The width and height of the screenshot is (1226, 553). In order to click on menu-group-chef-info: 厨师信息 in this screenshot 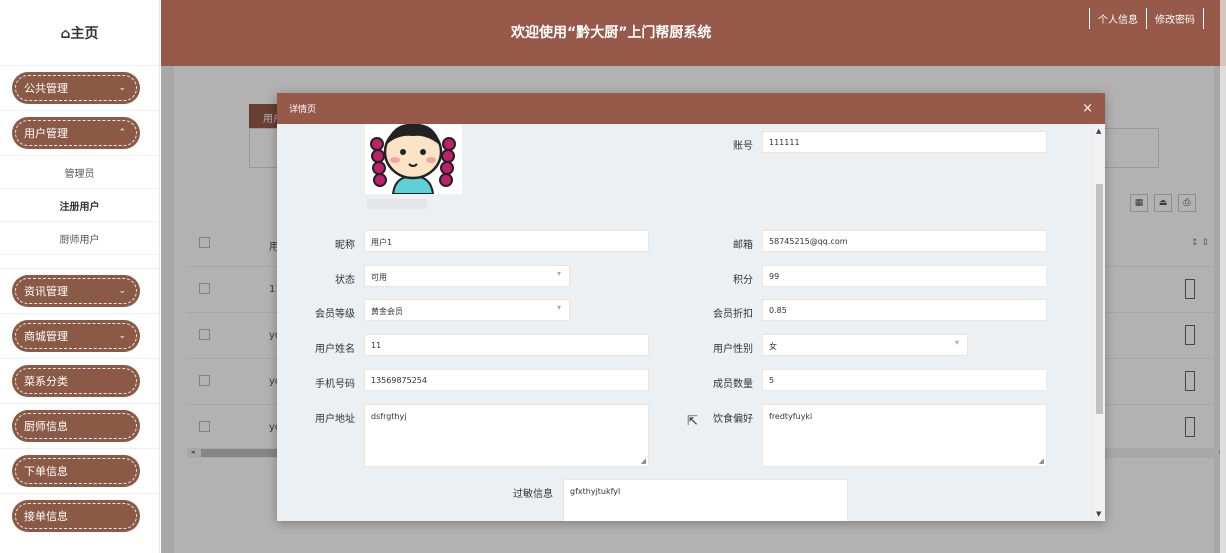, I will do `click(79, 426)`.